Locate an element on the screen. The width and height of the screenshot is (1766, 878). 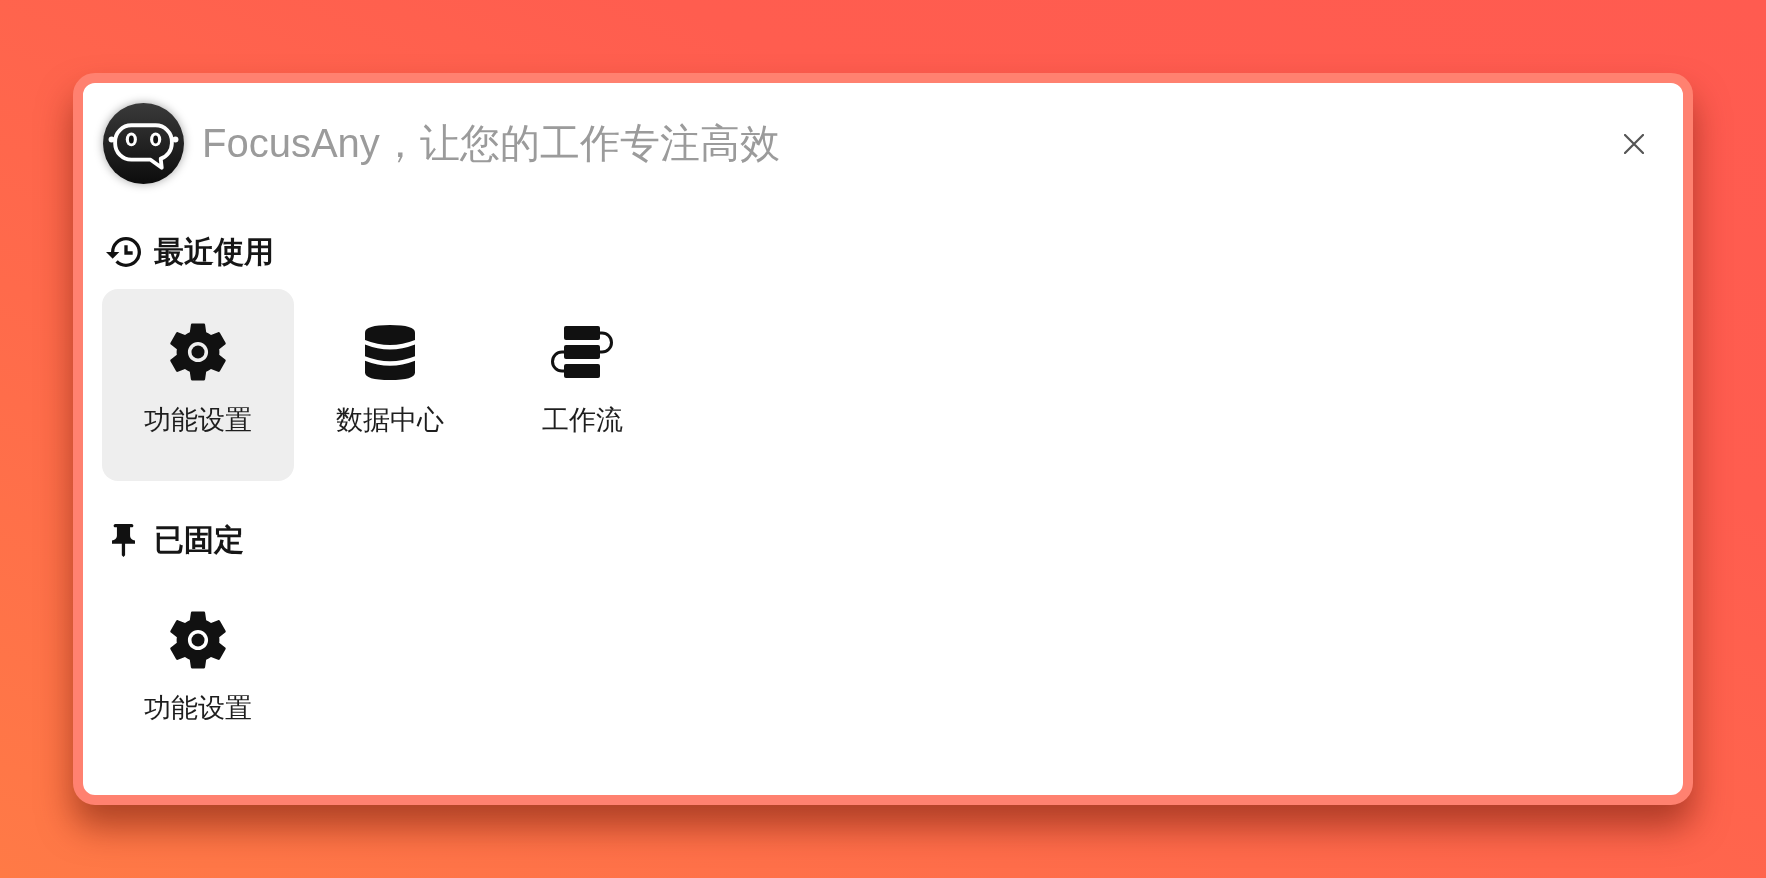
pin-icon is located at coordinates (123, 540).